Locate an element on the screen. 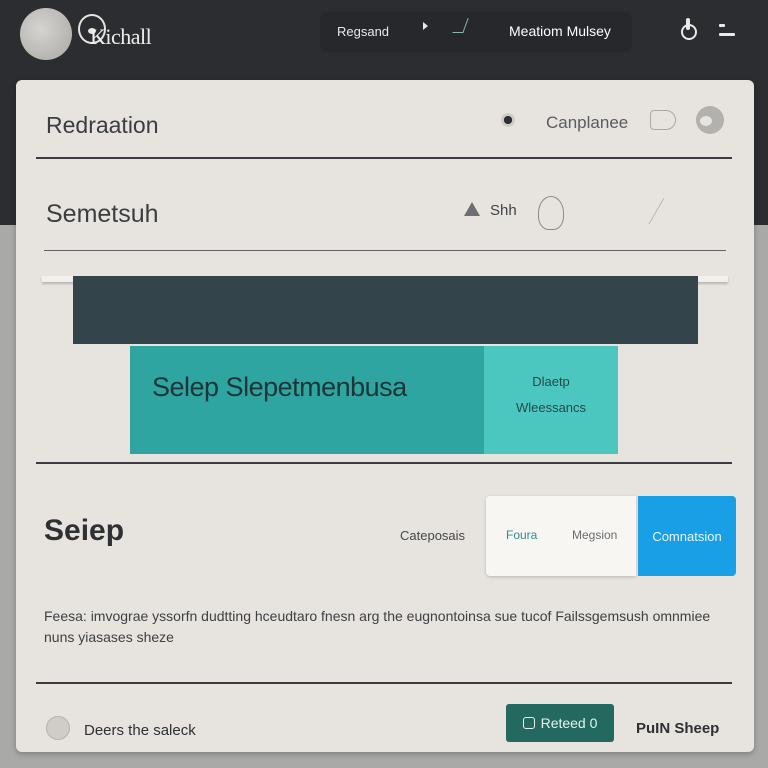  lightbulb-icon is located at coordinates (551, 213).